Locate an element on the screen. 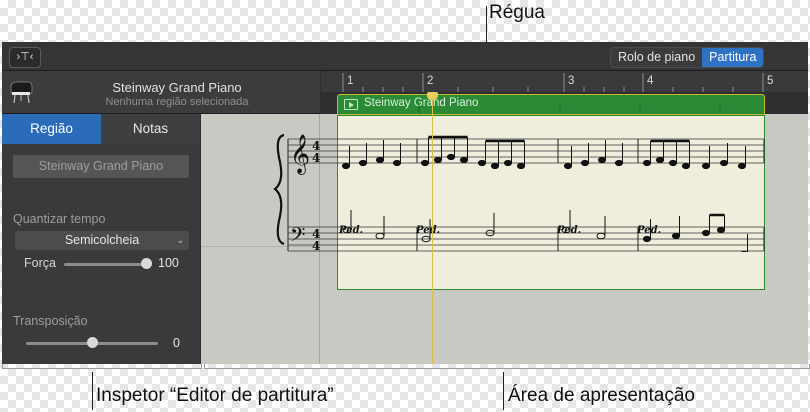 The width and height of the screenshot is (810, 412). inspector-callout-line is located at coordinates (92, 391).